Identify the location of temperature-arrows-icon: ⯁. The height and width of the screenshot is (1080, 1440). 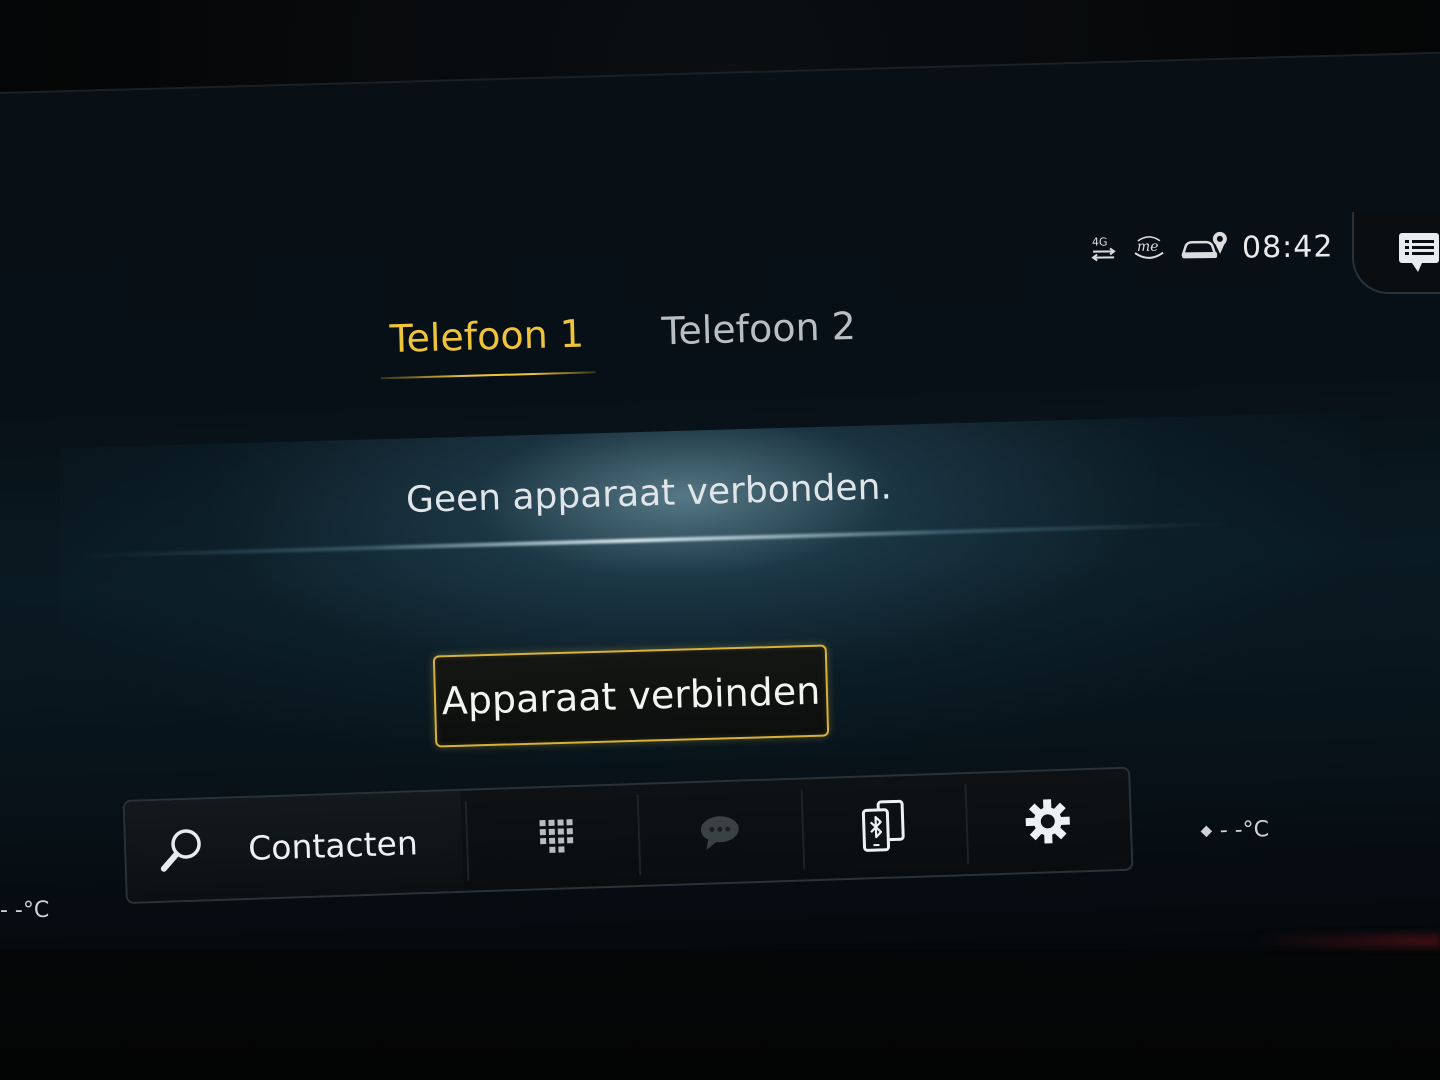
(1206, 832).